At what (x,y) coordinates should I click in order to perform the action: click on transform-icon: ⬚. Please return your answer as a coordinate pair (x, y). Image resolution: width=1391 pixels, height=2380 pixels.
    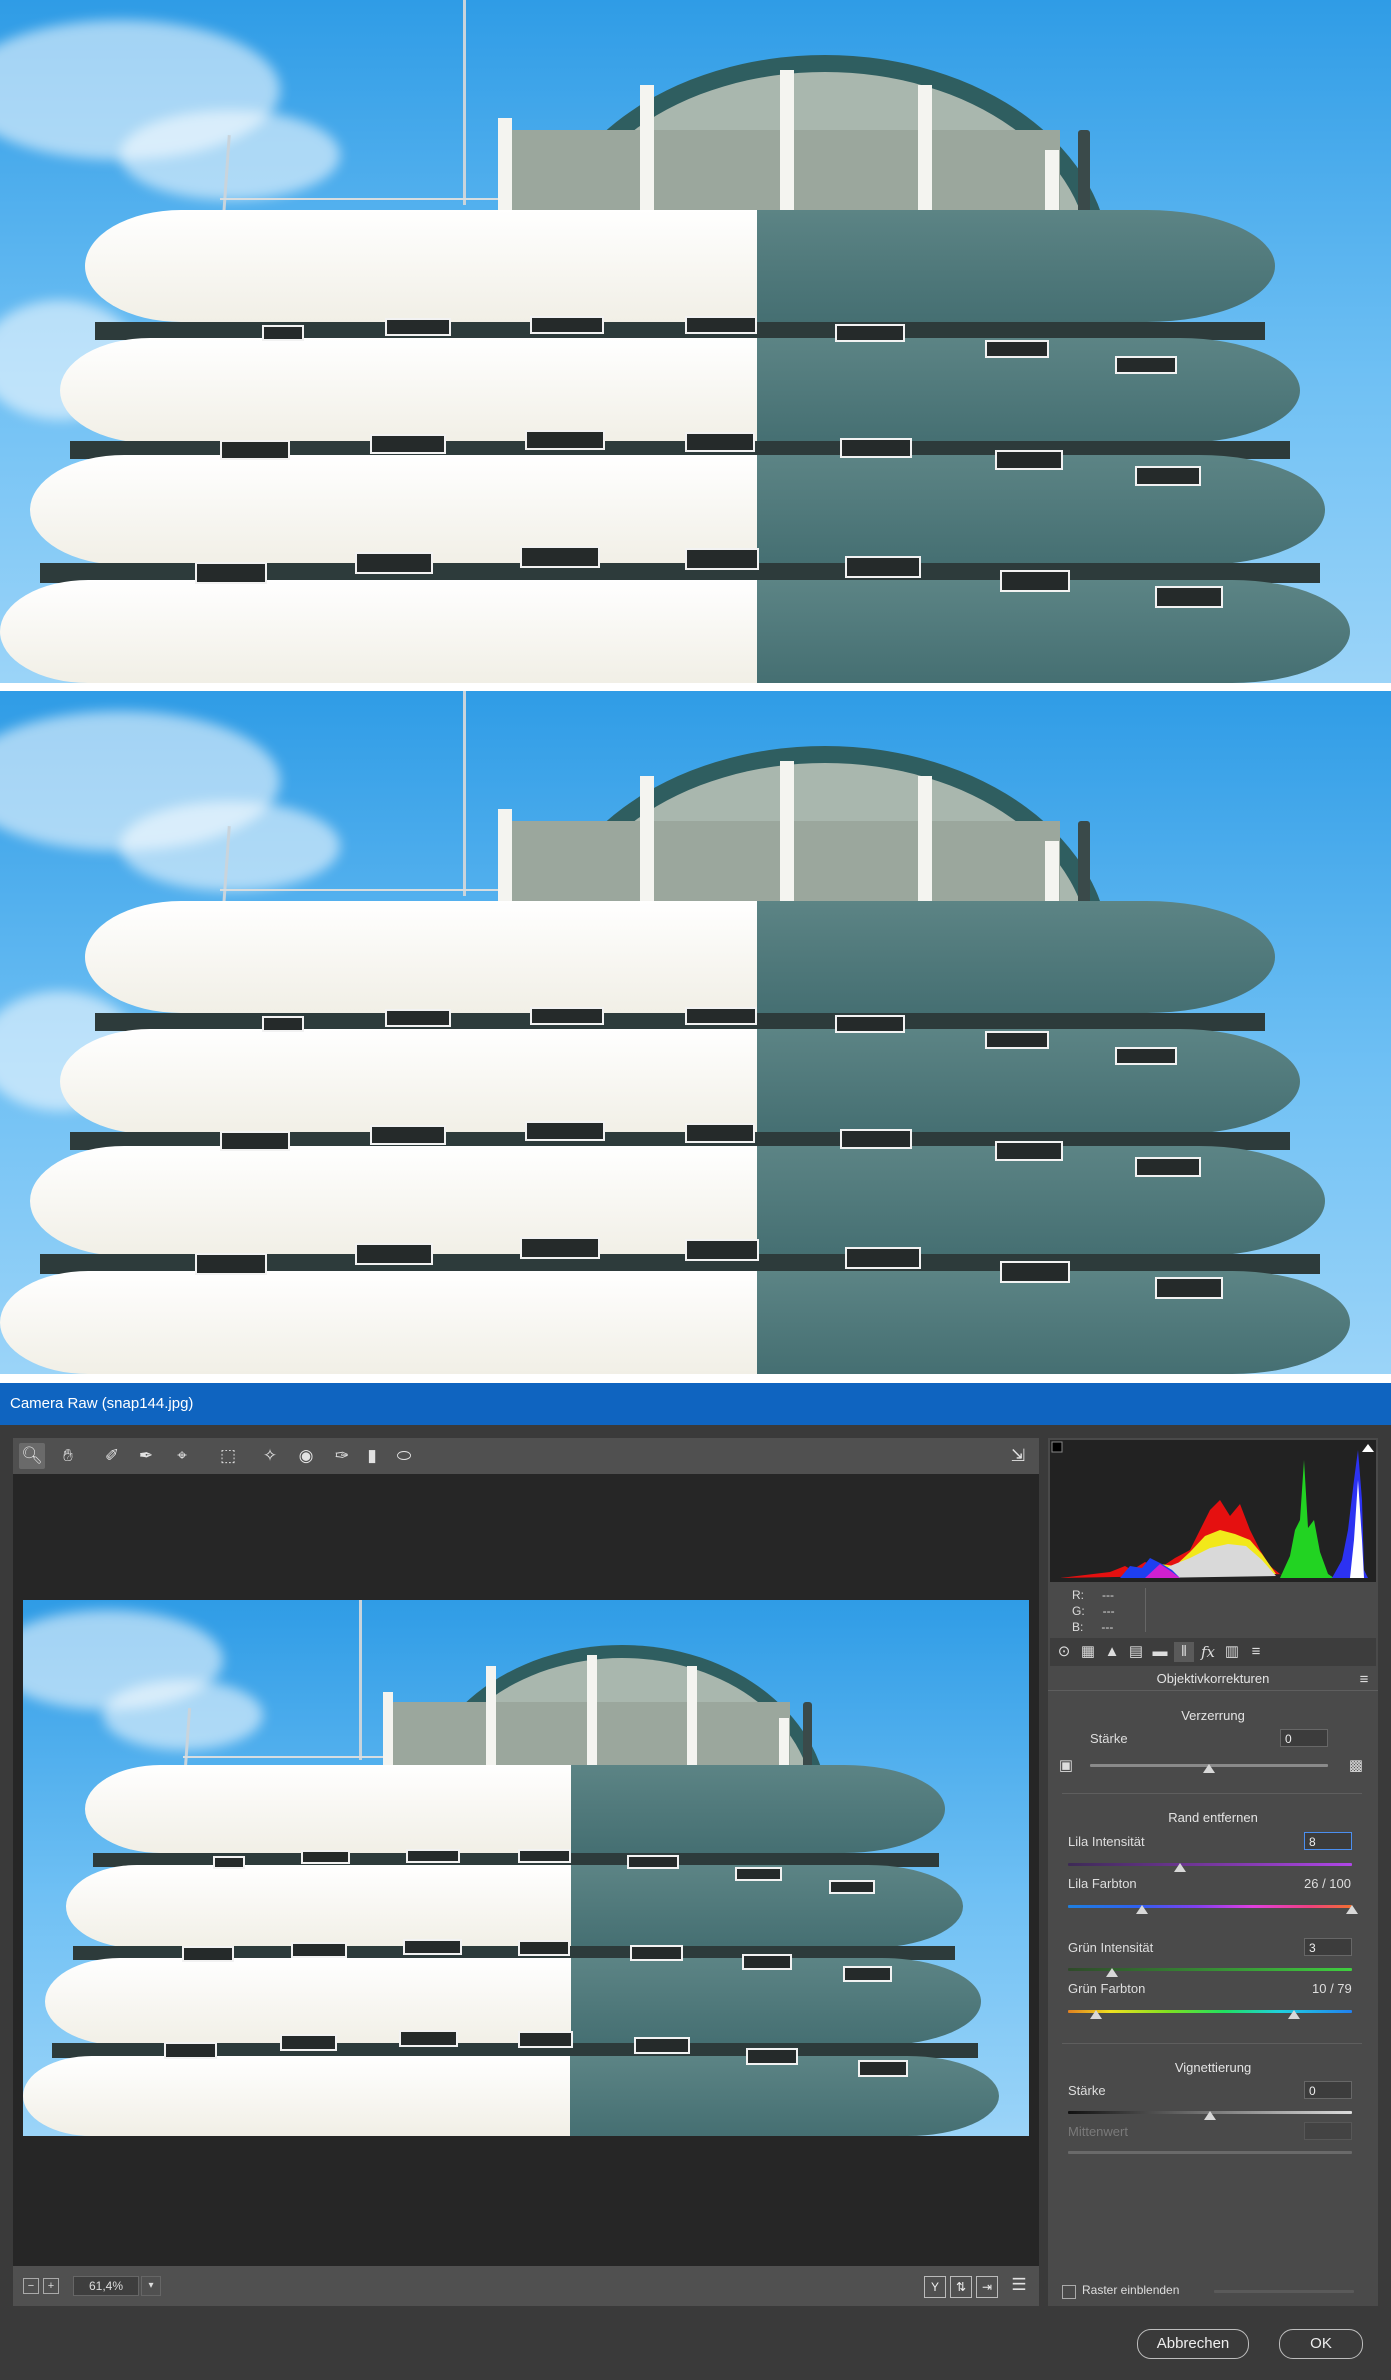
    Looking at the image, I should click on (228, 1456).